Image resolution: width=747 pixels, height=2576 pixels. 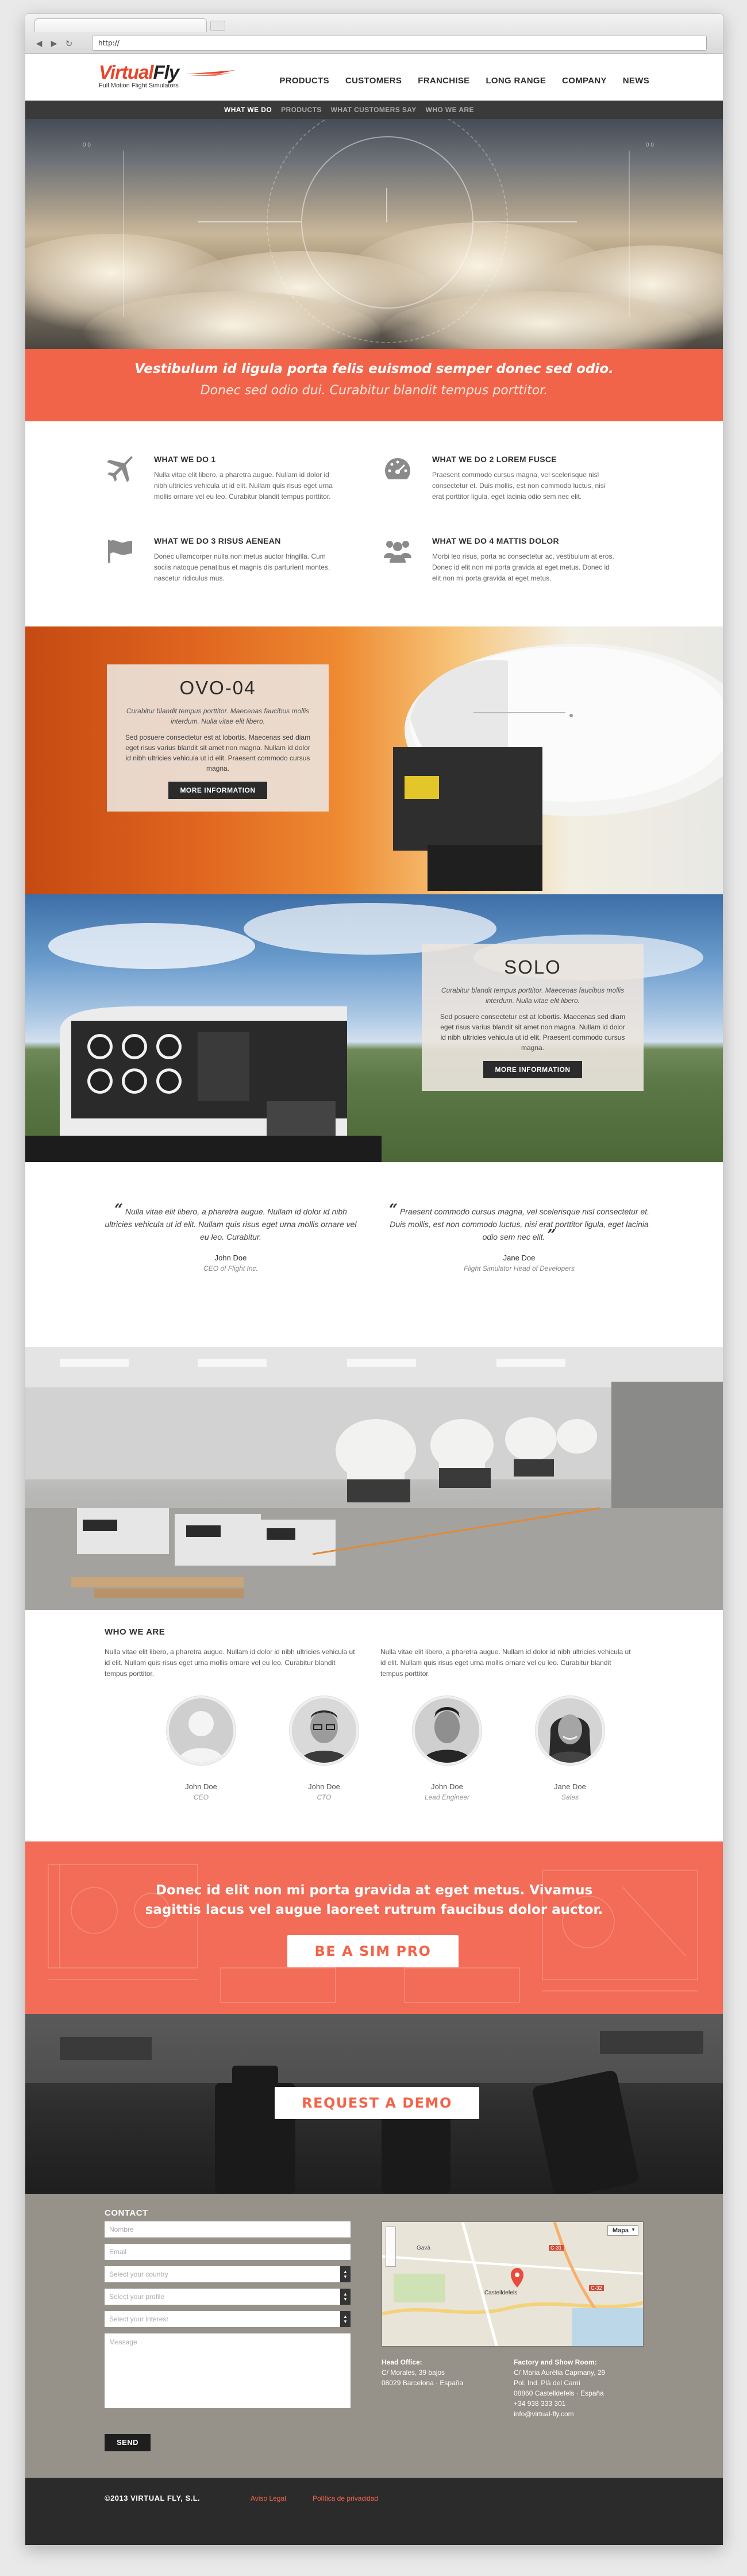 I want to click on logo-text-fly: Fly, so click(x=166, y=72).